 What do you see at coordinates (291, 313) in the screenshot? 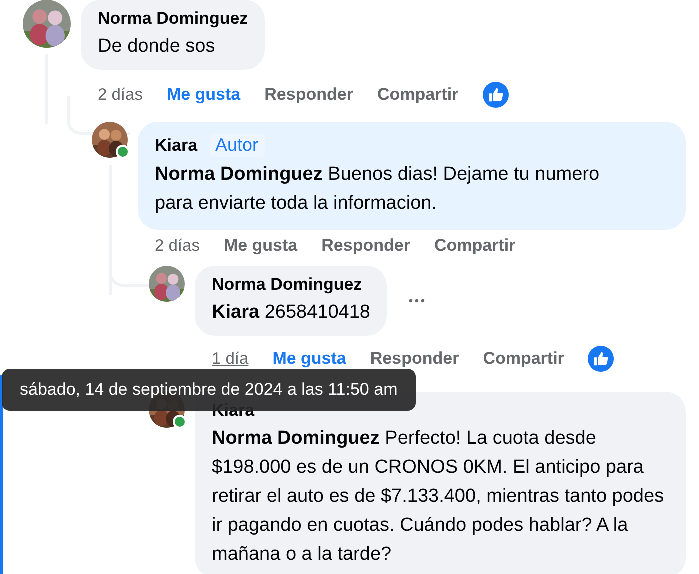
I see `comment-text: Kiara 2658410418` at bounding box center [291, 313].